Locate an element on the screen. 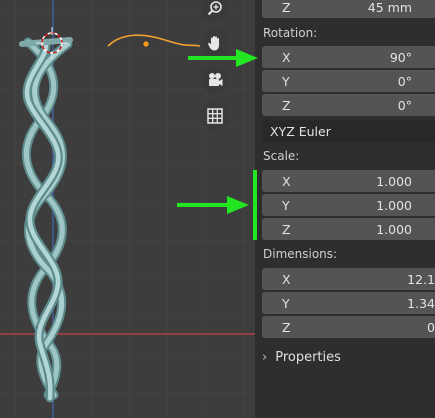  rotation-mode-value: XYZ Euler is located at coordinates (300, 131).